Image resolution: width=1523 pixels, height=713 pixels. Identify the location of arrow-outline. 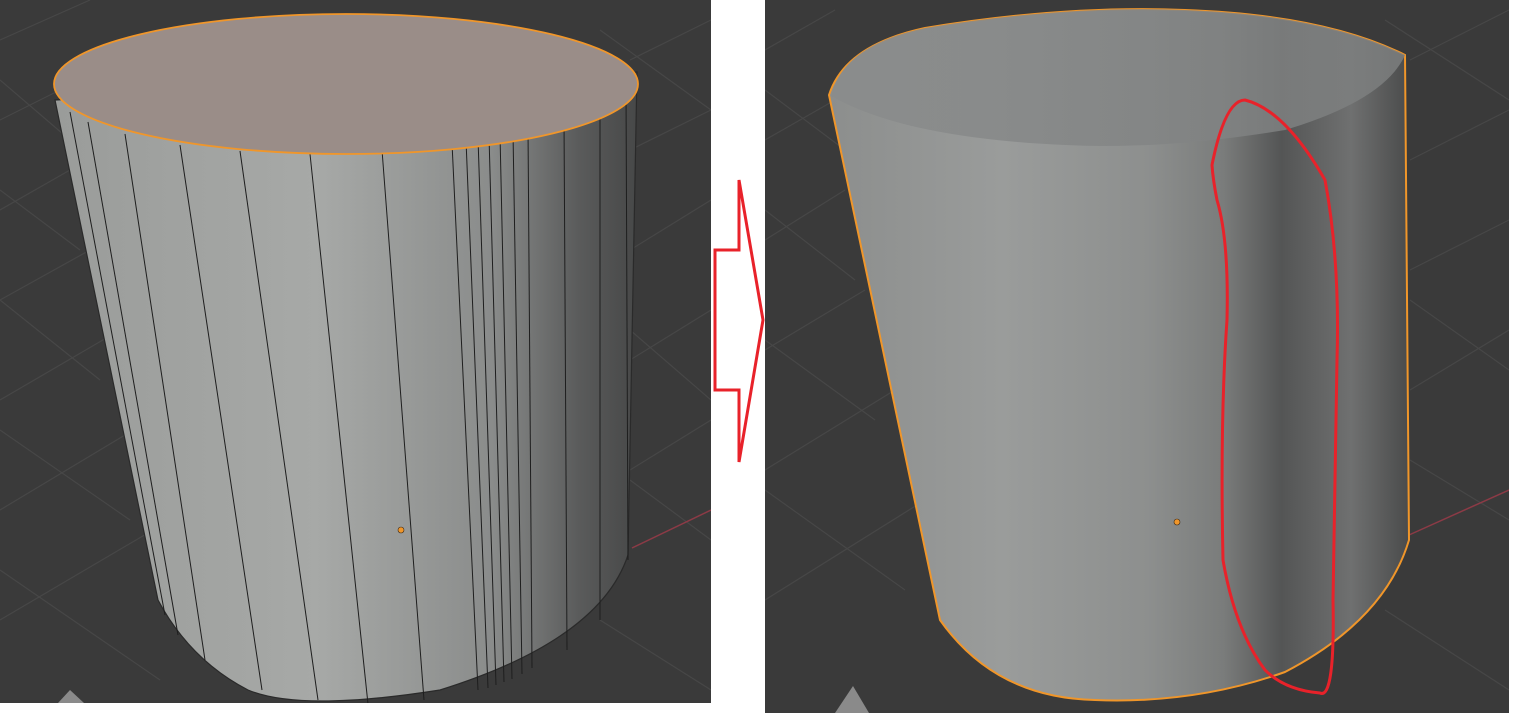
(739, 321).